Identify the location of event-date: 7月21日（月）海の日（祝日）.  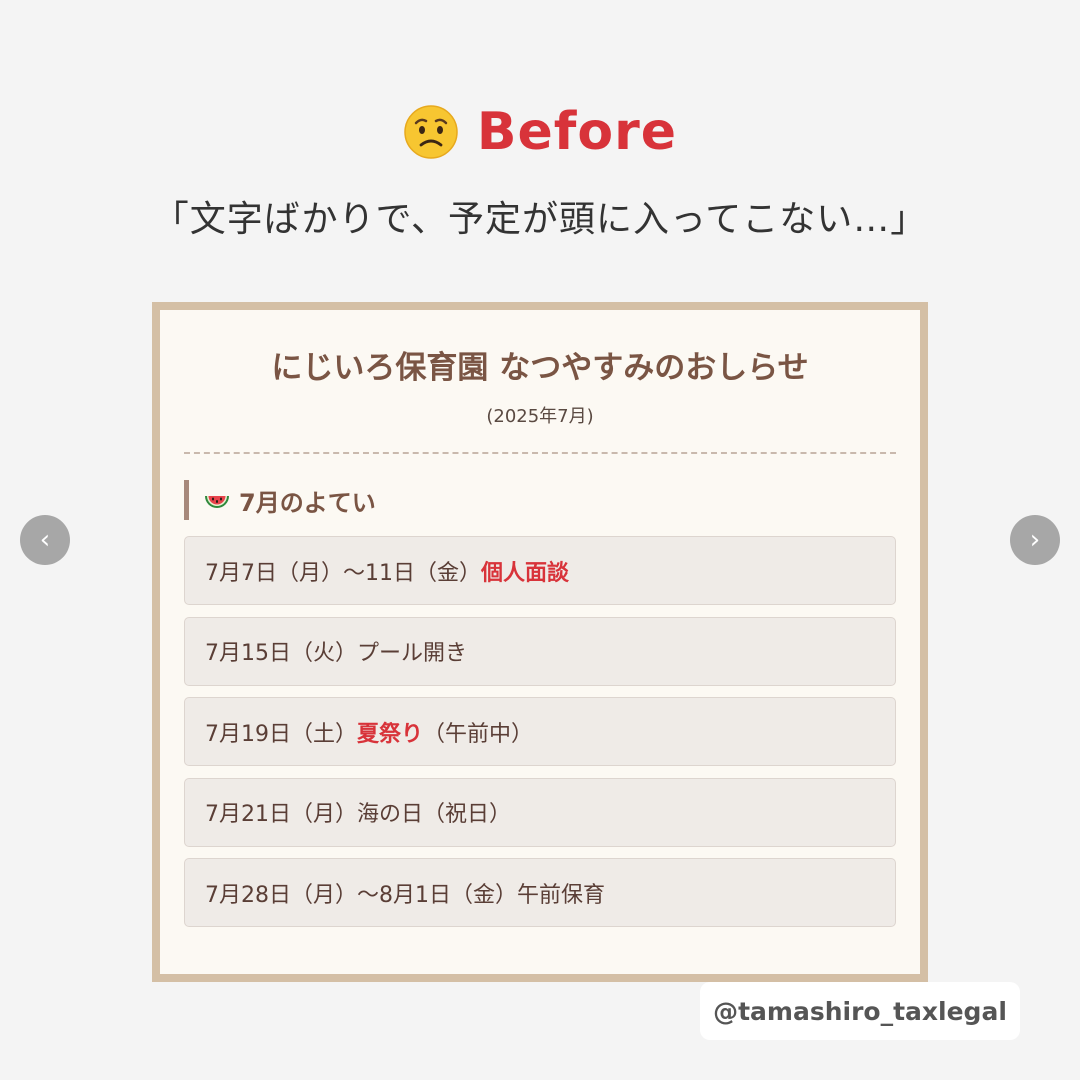
(358, 814).